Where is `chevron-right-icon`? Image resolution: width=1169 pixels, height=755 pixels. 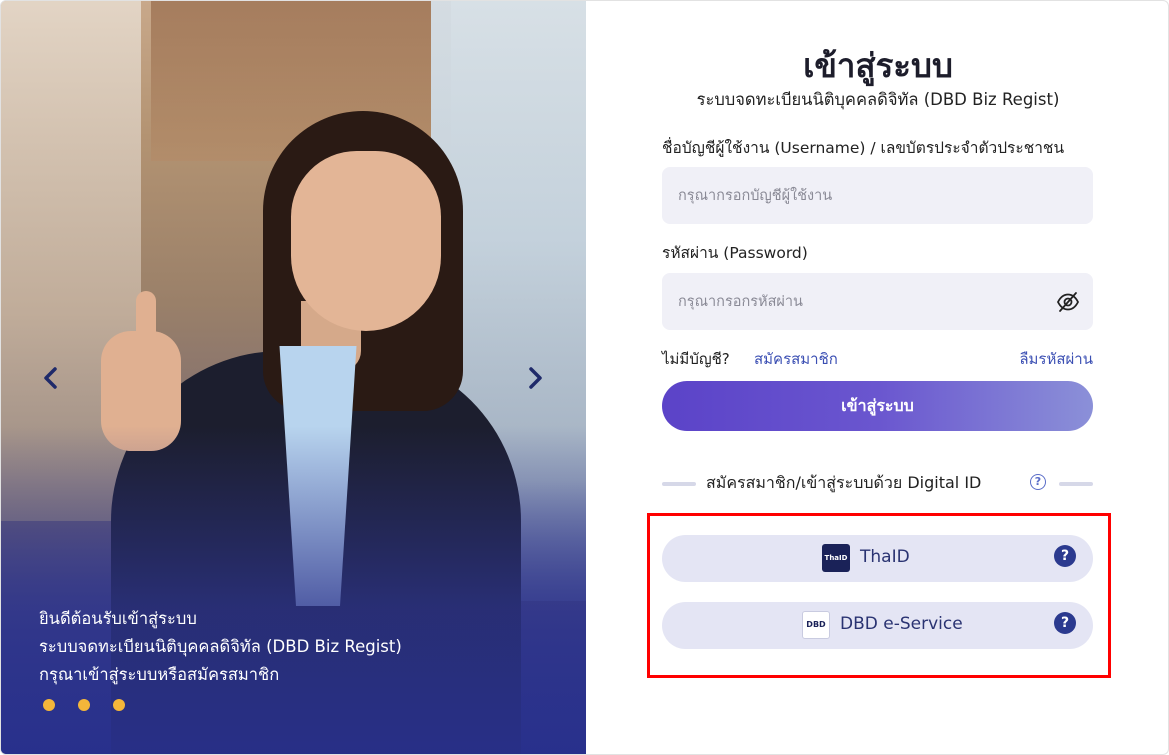
chevron-right-icon is located at coordinates (535, 378).